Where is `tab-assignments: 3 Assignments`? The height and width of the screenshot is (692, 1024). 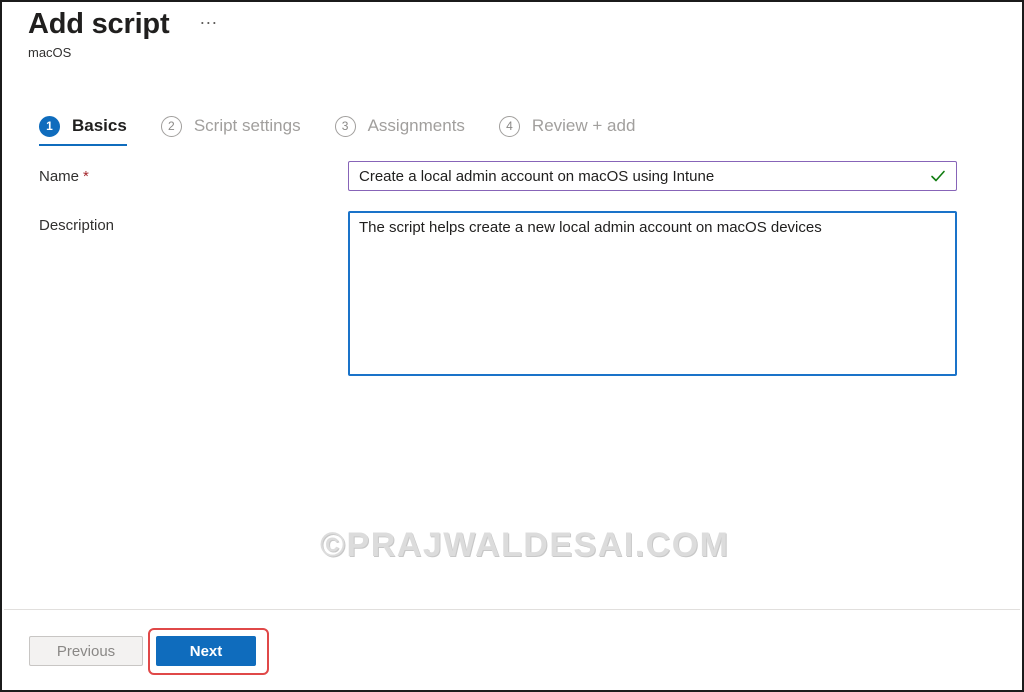 tab-assignments: 3 Assignments is located at coordinates (399, 126).